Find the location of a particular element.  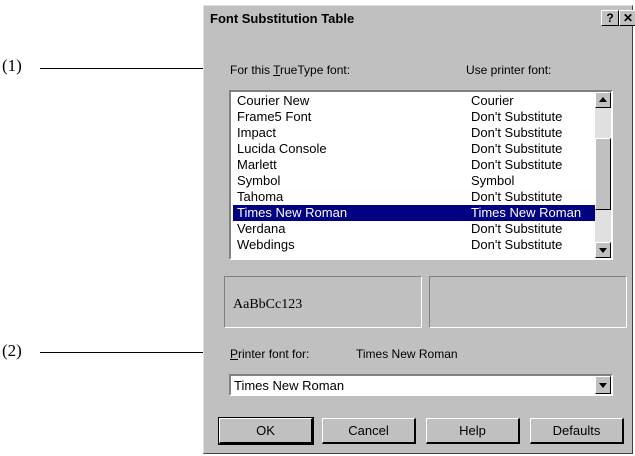

font-name-cell: Symbol is located at coordinates (259, 180).